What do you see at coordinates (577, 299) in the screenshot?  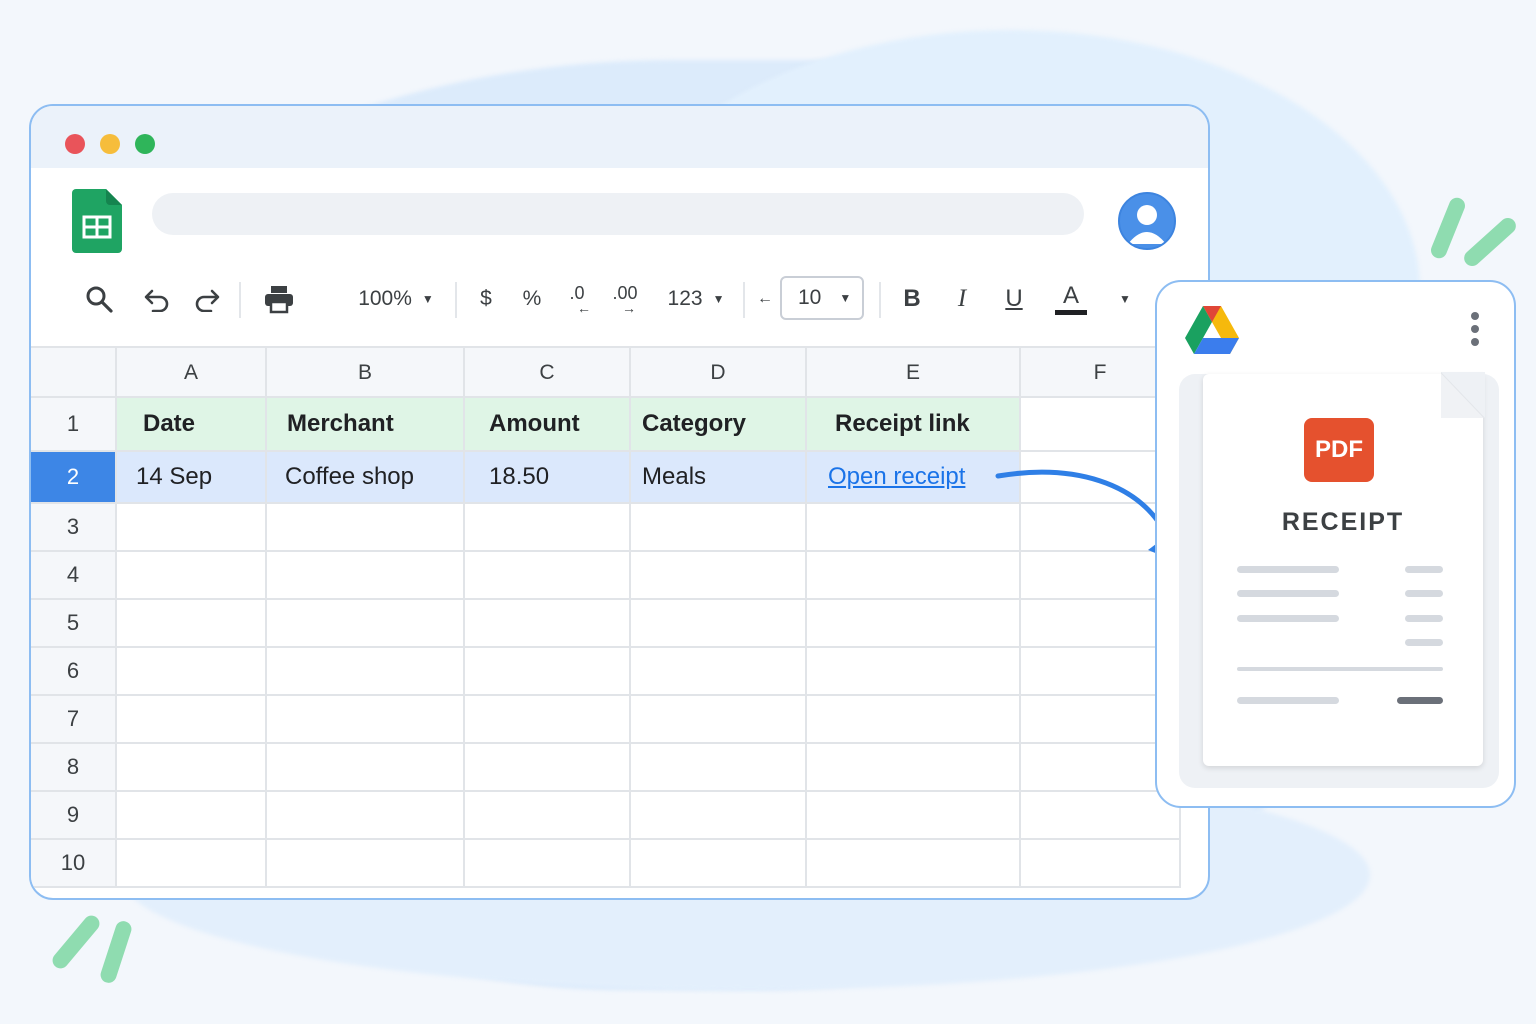 I see `decrease-decimal-button: .0 ←` at bounding box center [577, 299].